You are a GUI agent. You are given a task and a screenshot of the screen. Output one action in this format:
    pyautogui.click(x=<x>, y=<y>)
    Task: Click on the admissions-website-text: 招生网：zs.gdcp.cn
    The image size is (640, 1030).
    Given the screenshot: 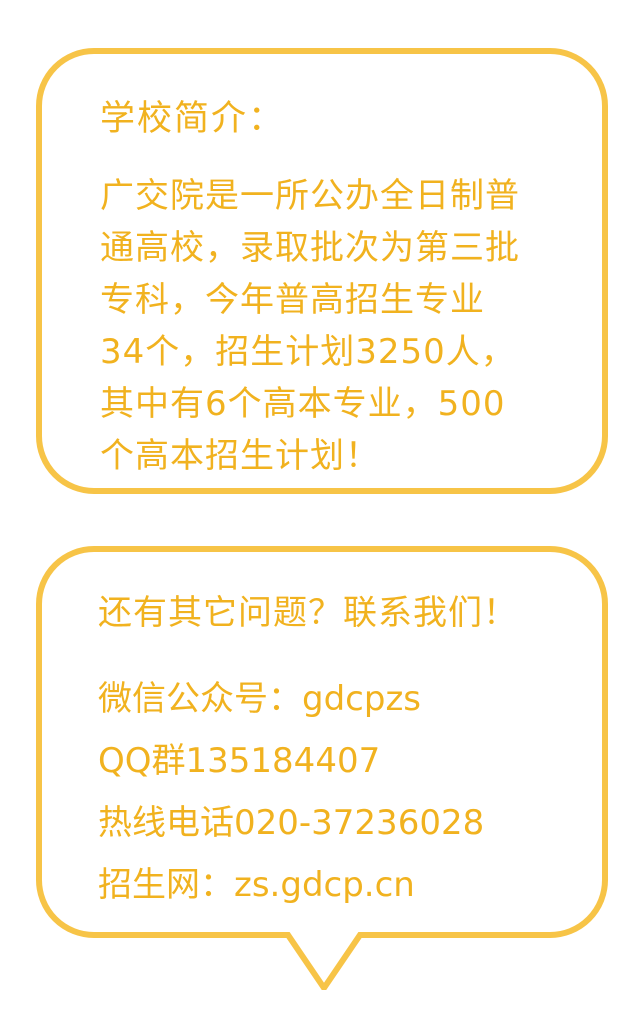 What is the action you would take?
    pyautogui.click(x=256, y=885)
    